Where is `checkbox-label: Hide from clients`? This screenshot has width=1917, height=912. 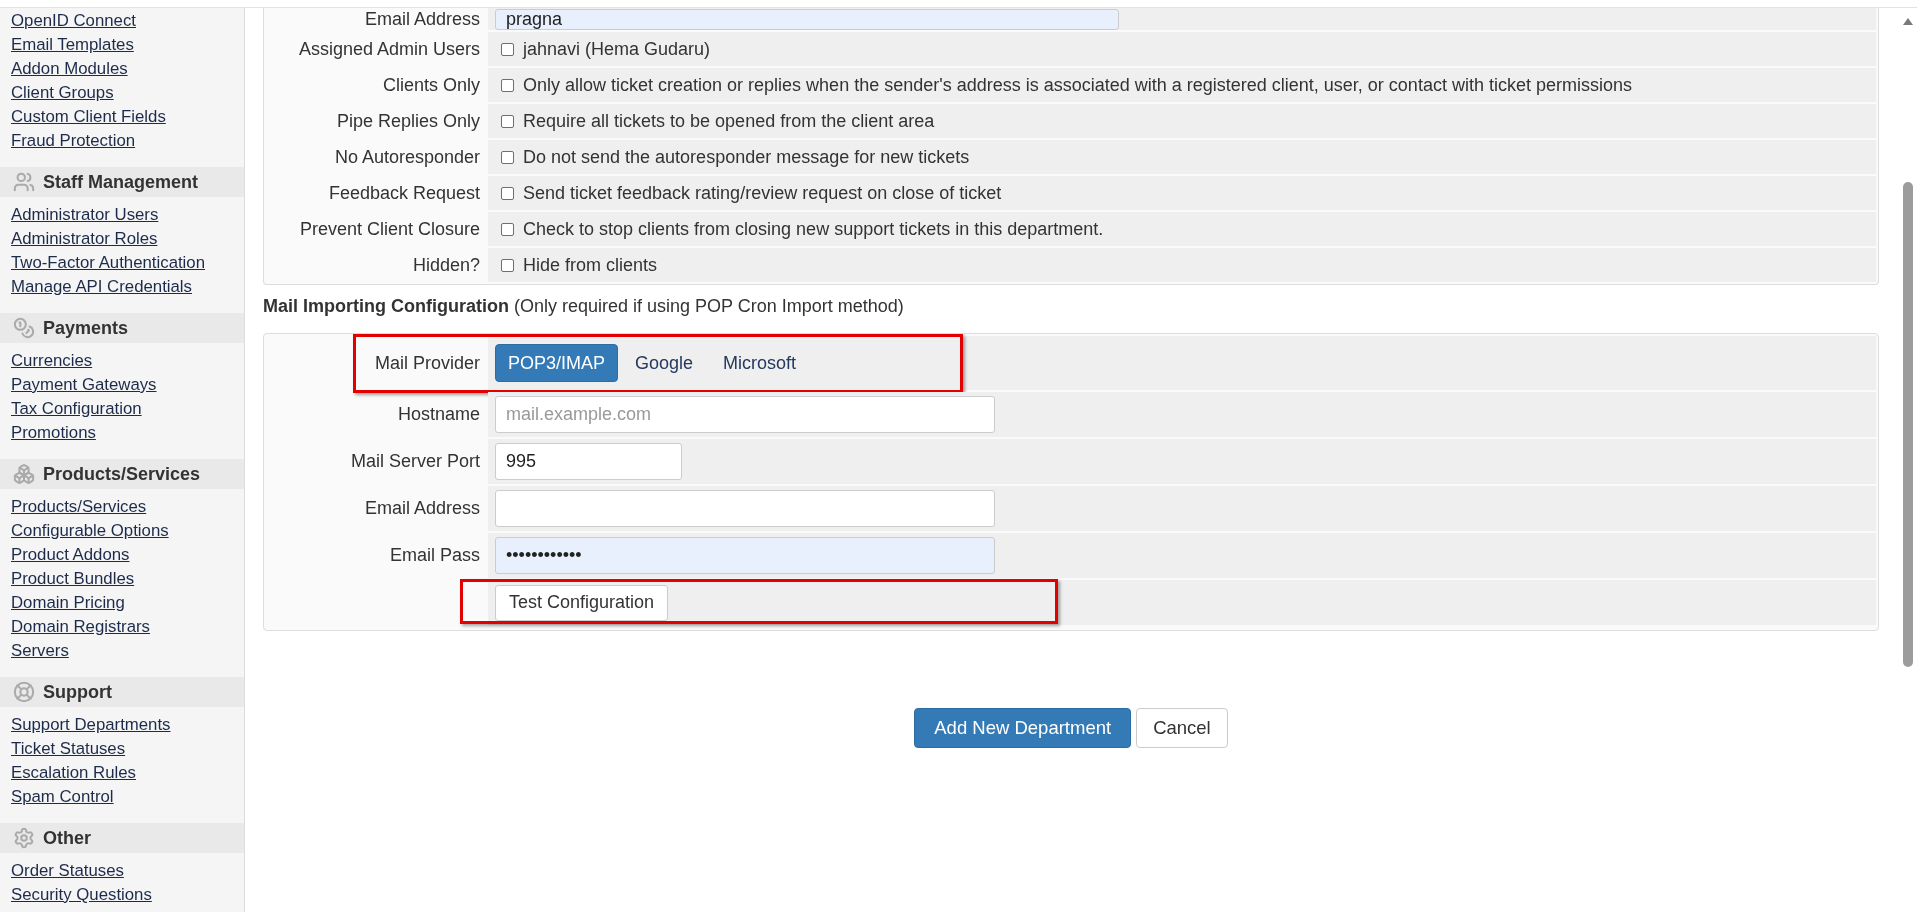 checkbox-label: Hide from clients is located at coordinates (590, 265).